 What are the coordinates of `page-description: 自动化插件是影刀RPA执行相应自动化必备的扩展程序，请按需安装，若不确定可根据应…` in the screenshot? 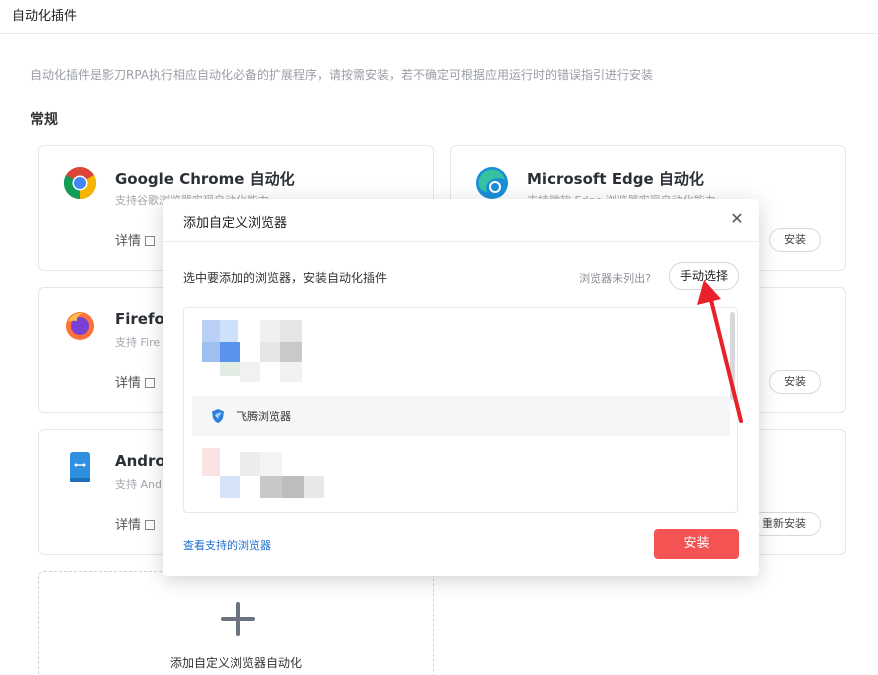 It's located at (342, 75).